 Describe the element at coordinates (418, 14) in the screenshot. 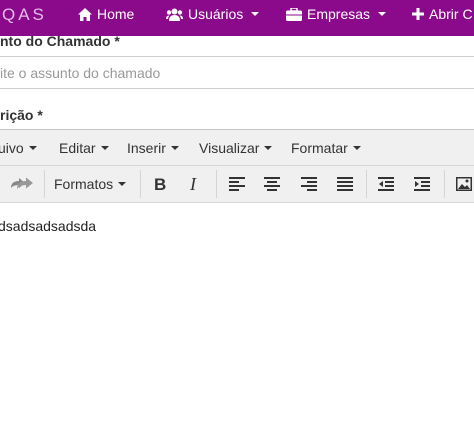

I see `plus-icon` at that location.